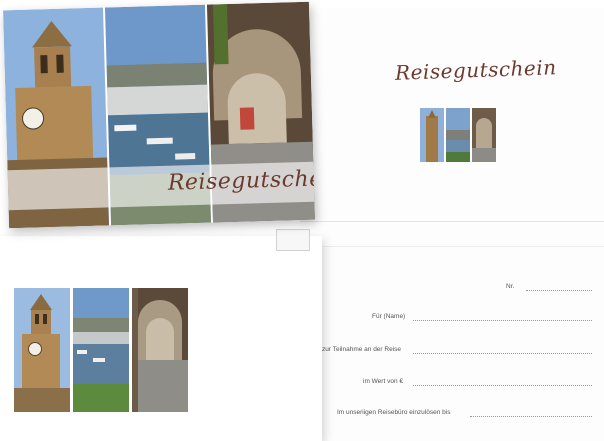 This screenshot has width=604, height=441. Describe the element at coordinates (42, 350) in the screenshot. I see `back-clocktower-photo` at that location.